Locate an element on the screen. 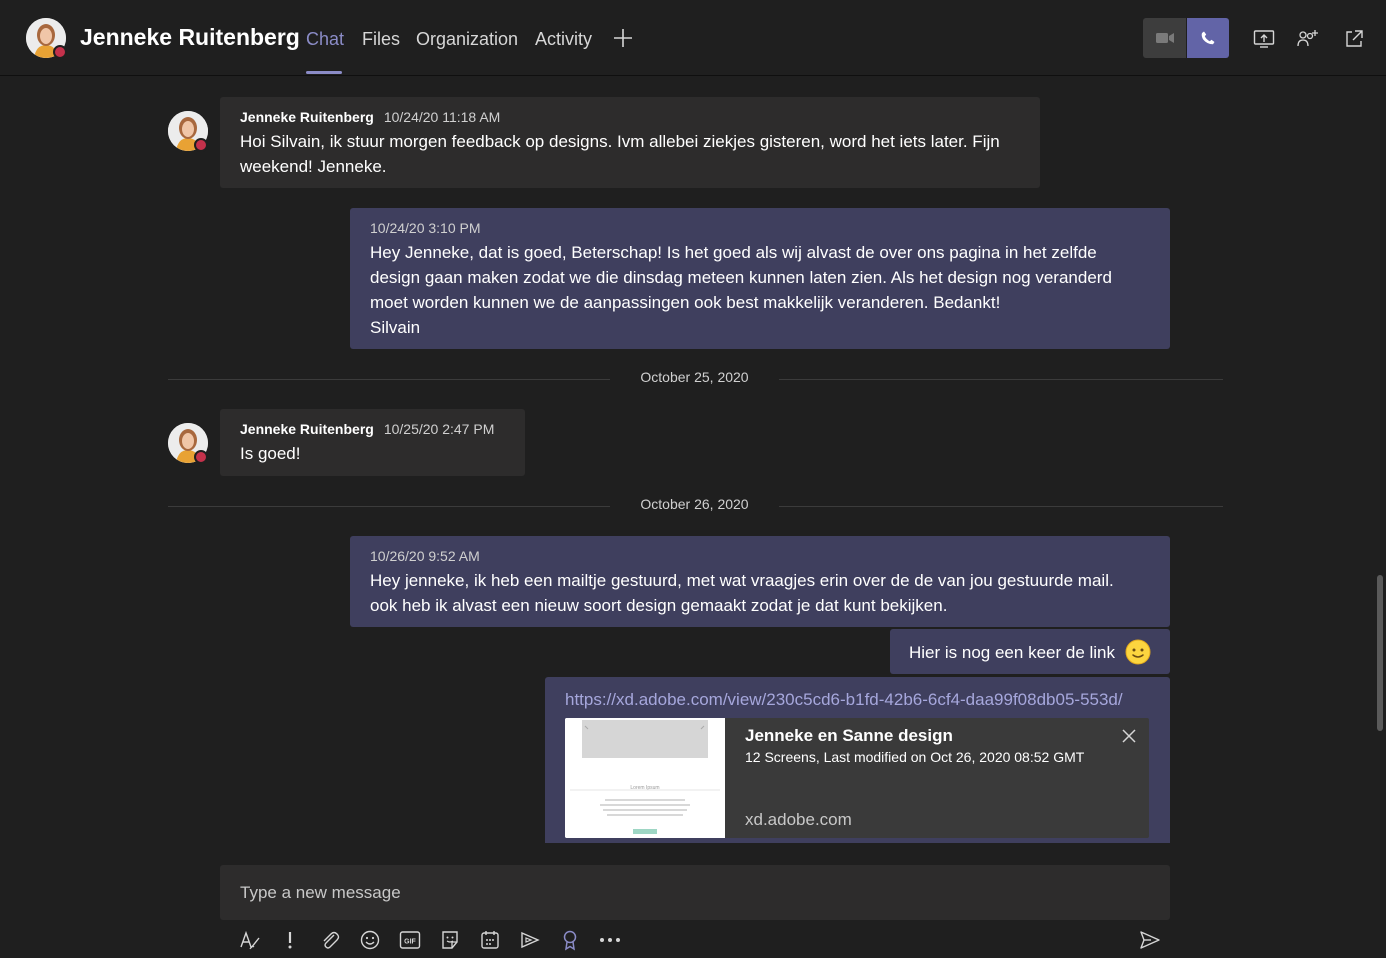 Image resolution: width=1386 pixels, height=958 pixels. scrollbar-thumb is located at coordinates (1380, 653).